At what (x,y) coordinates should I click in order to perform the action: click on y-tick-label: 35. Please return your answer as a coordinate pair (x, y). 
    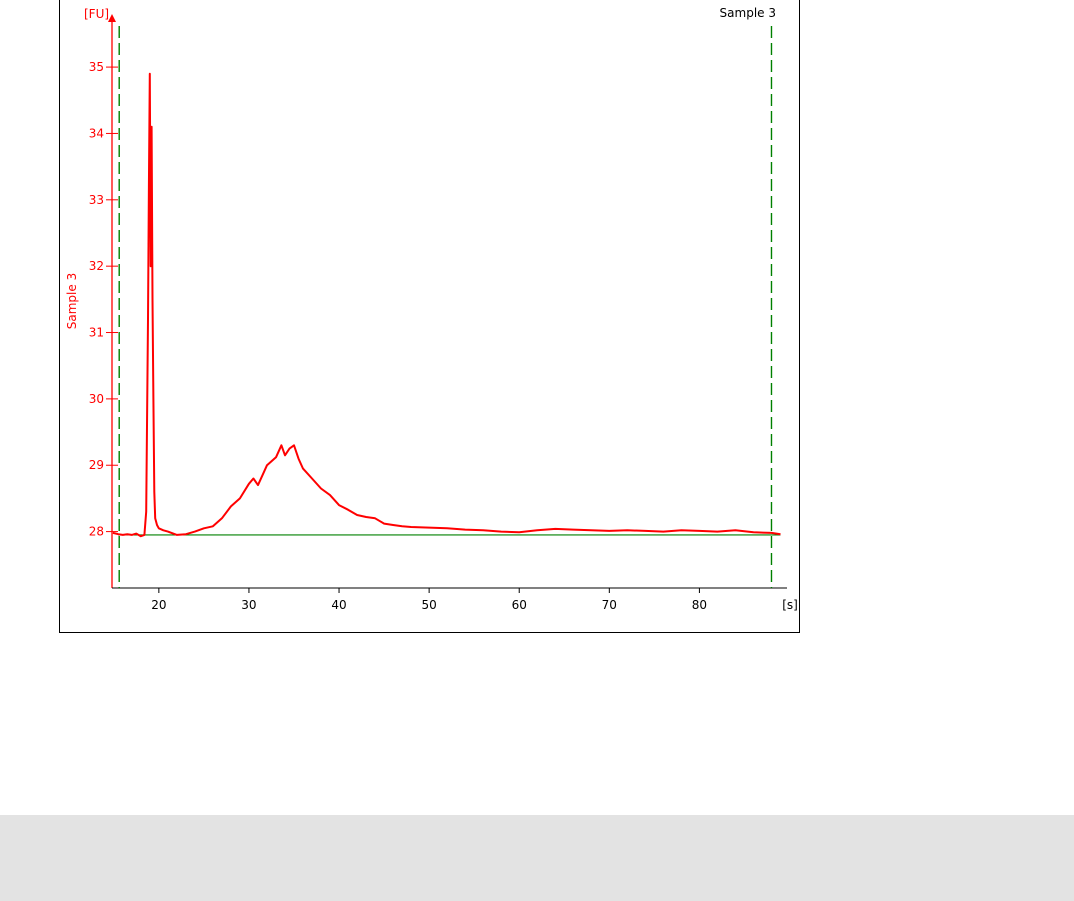
    Looking at the image, I should click on (96, 67).